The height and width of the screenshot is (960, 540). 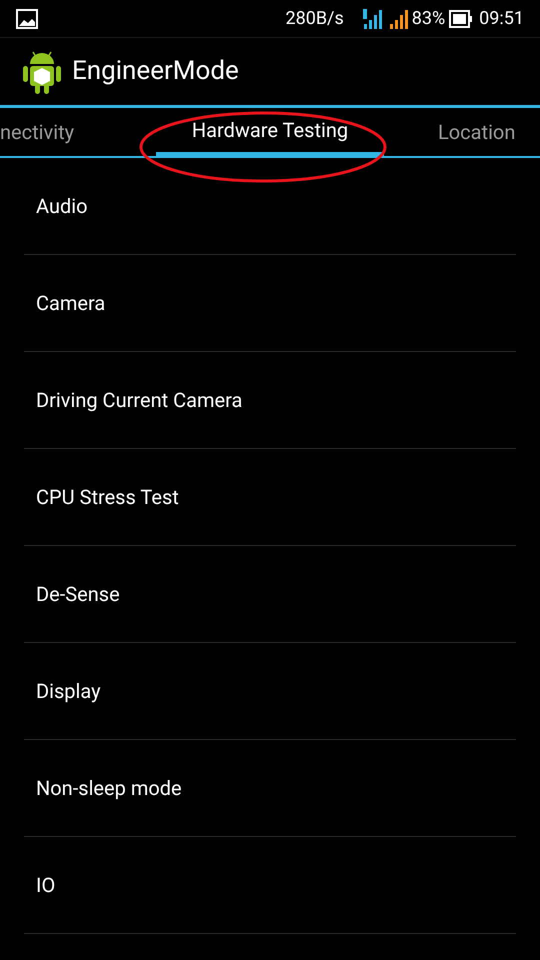 I want to click on list-item: Audio, so click(x=270, y=206).